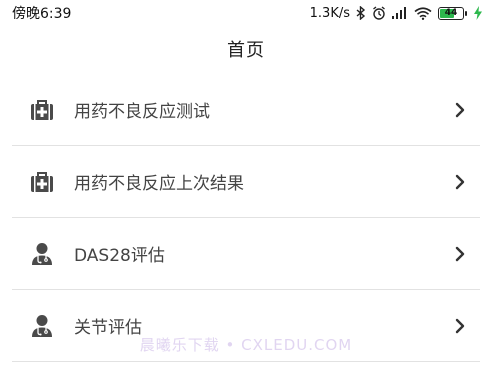  I want to click on signal-icon, so click(400, 13).